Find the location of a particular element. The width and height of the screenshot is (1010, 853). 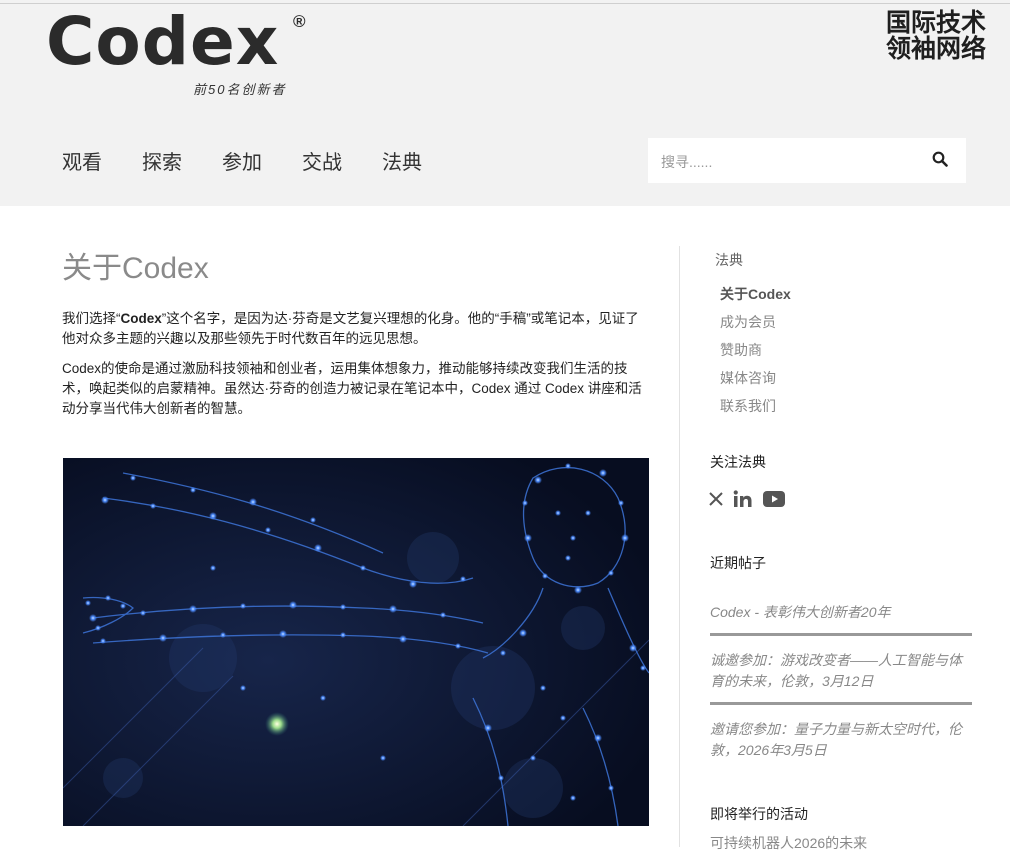

nav-item-engage: 交战 is located at coordinates (322, 163).